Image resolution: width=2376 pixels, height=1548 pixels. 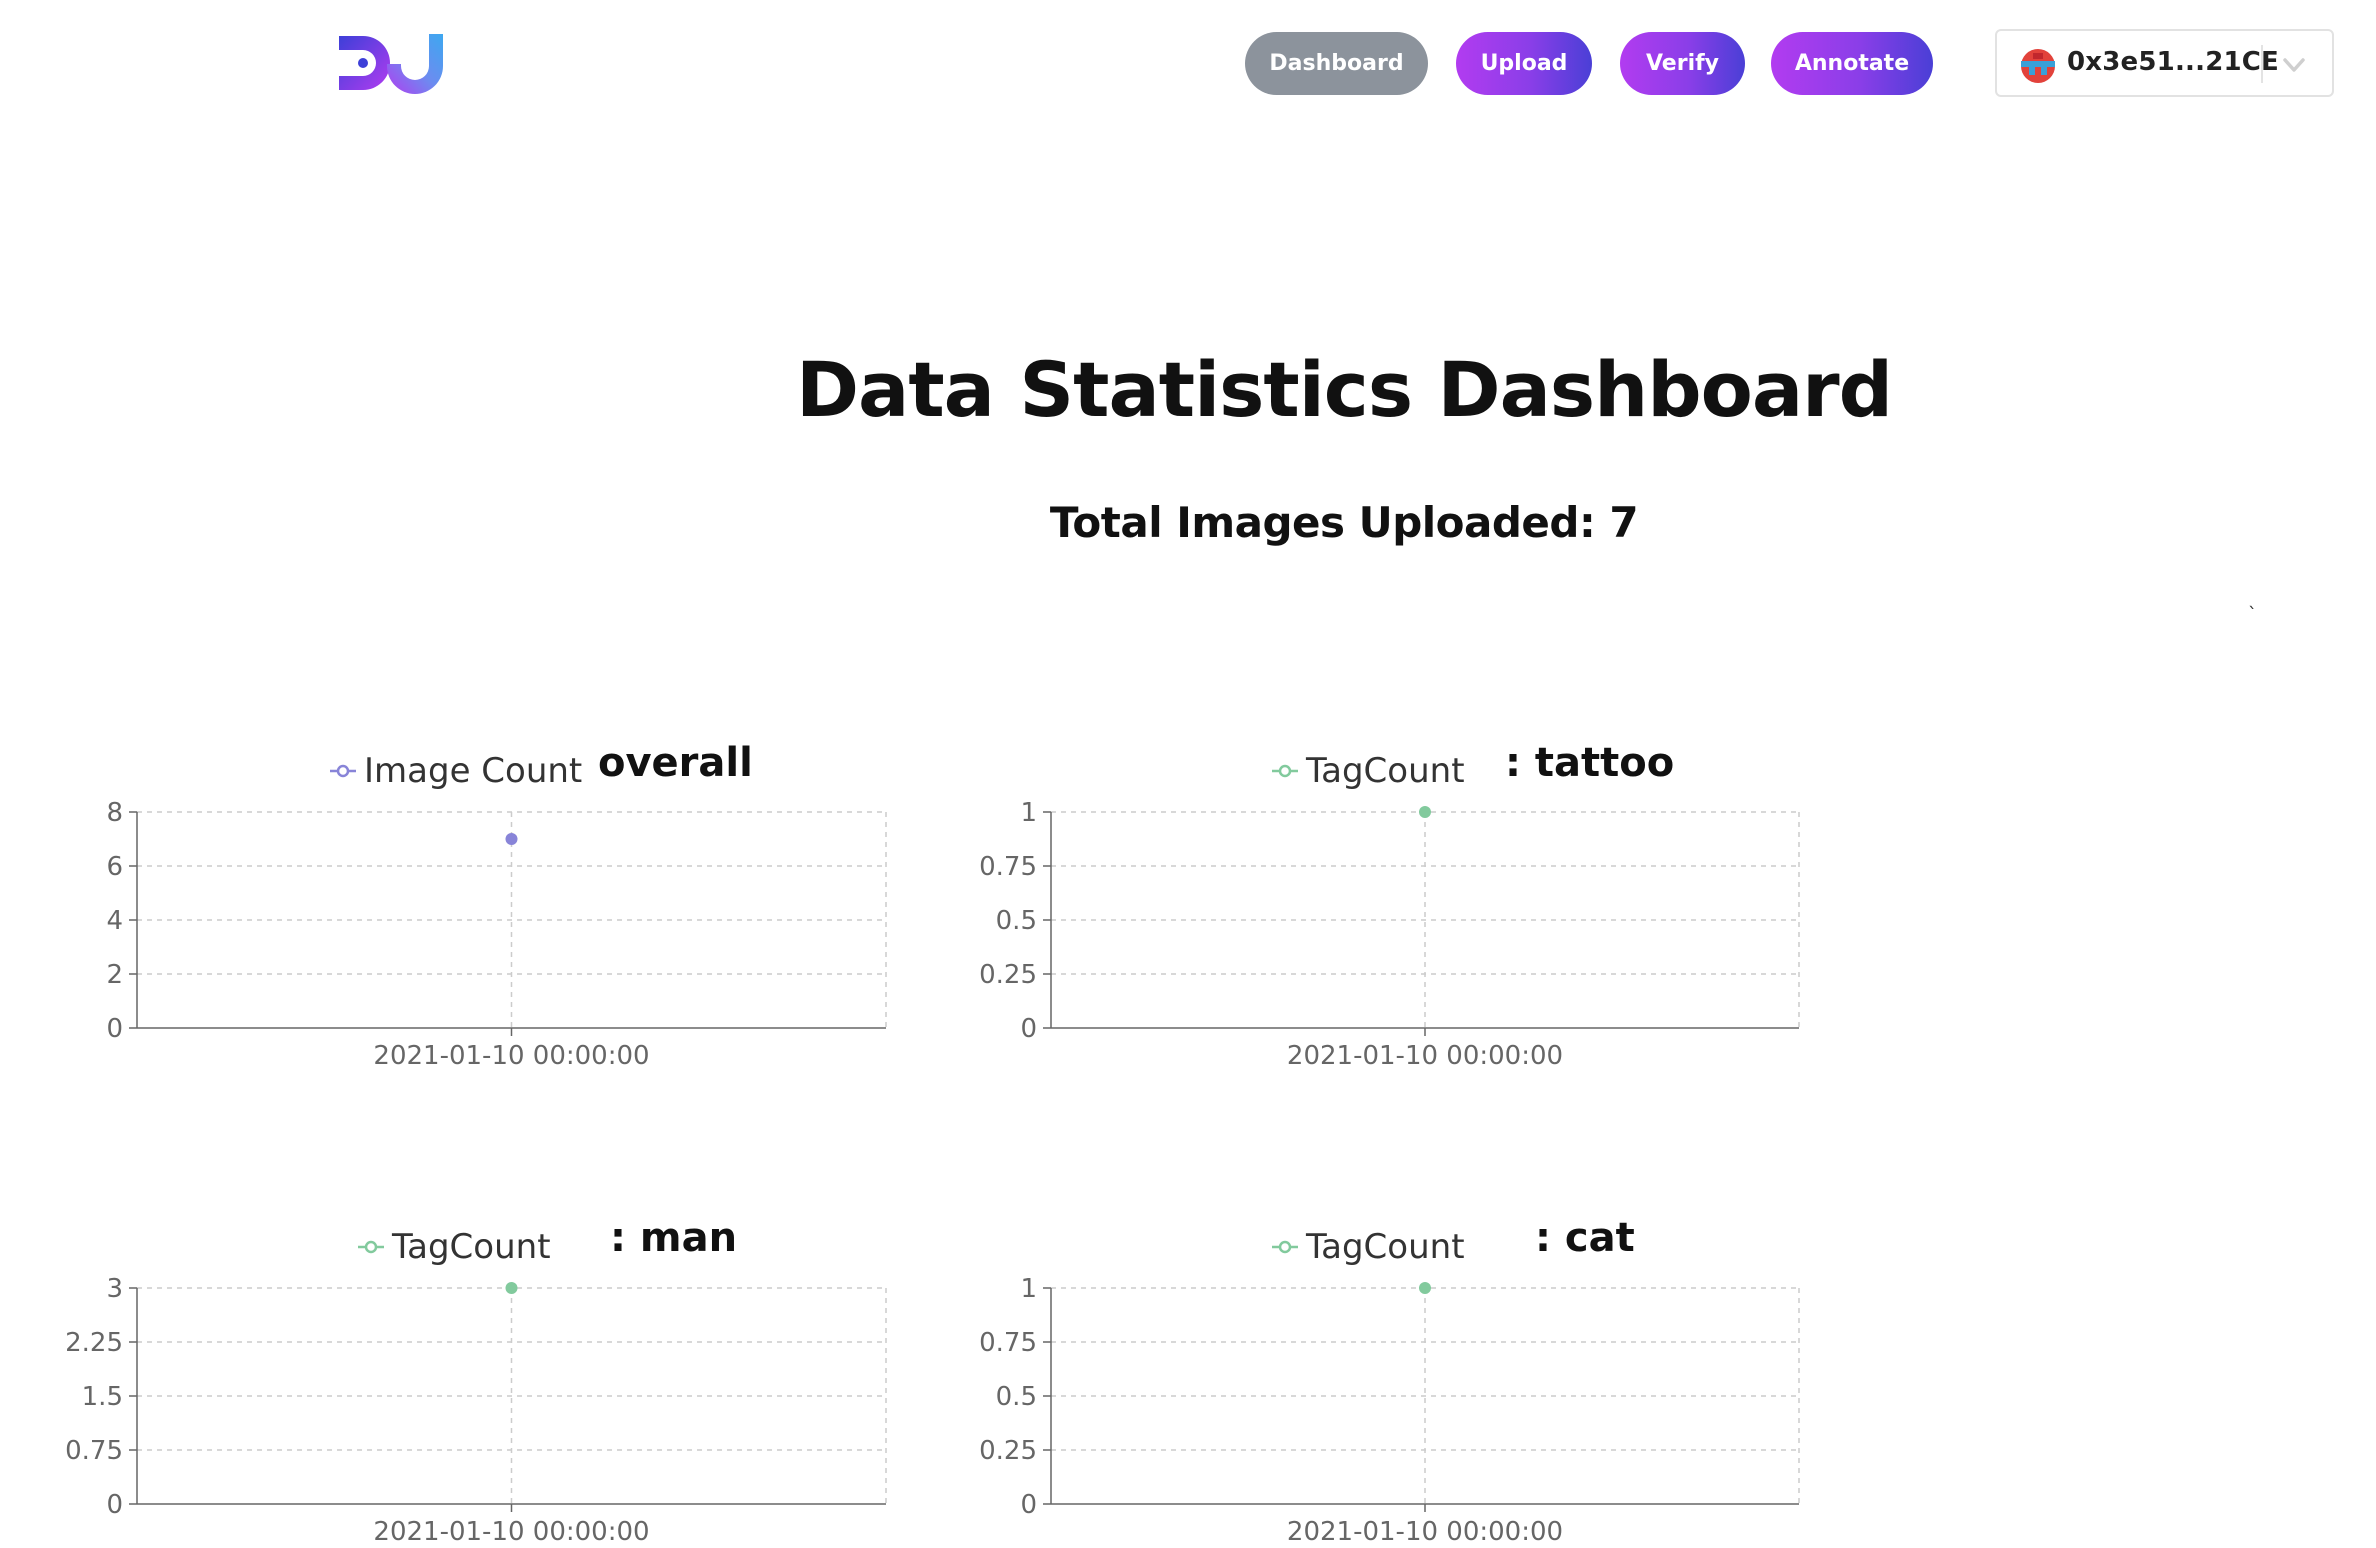 I want to click on y-tick-label: 3, so click(x=114, y=1289).